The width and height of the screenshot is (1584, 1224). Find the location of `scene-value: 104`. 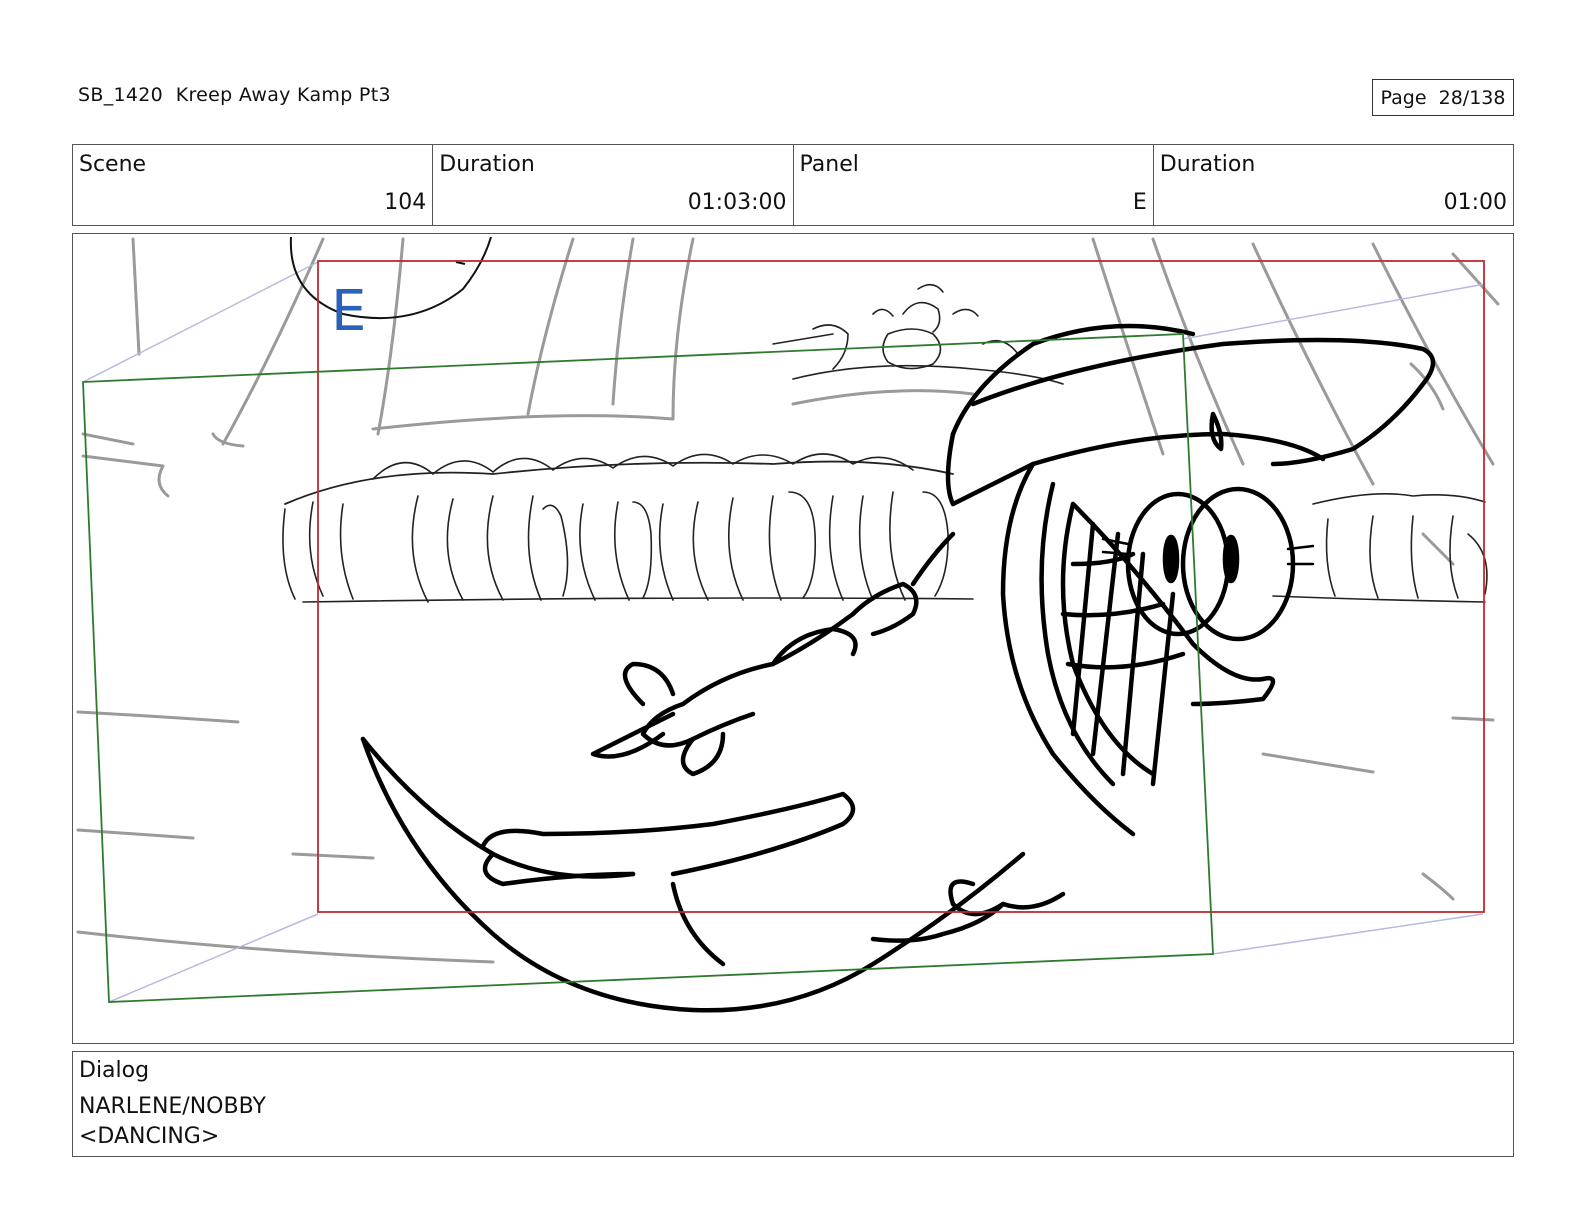

scene-value: 104 is located at coordinates (405, 202).